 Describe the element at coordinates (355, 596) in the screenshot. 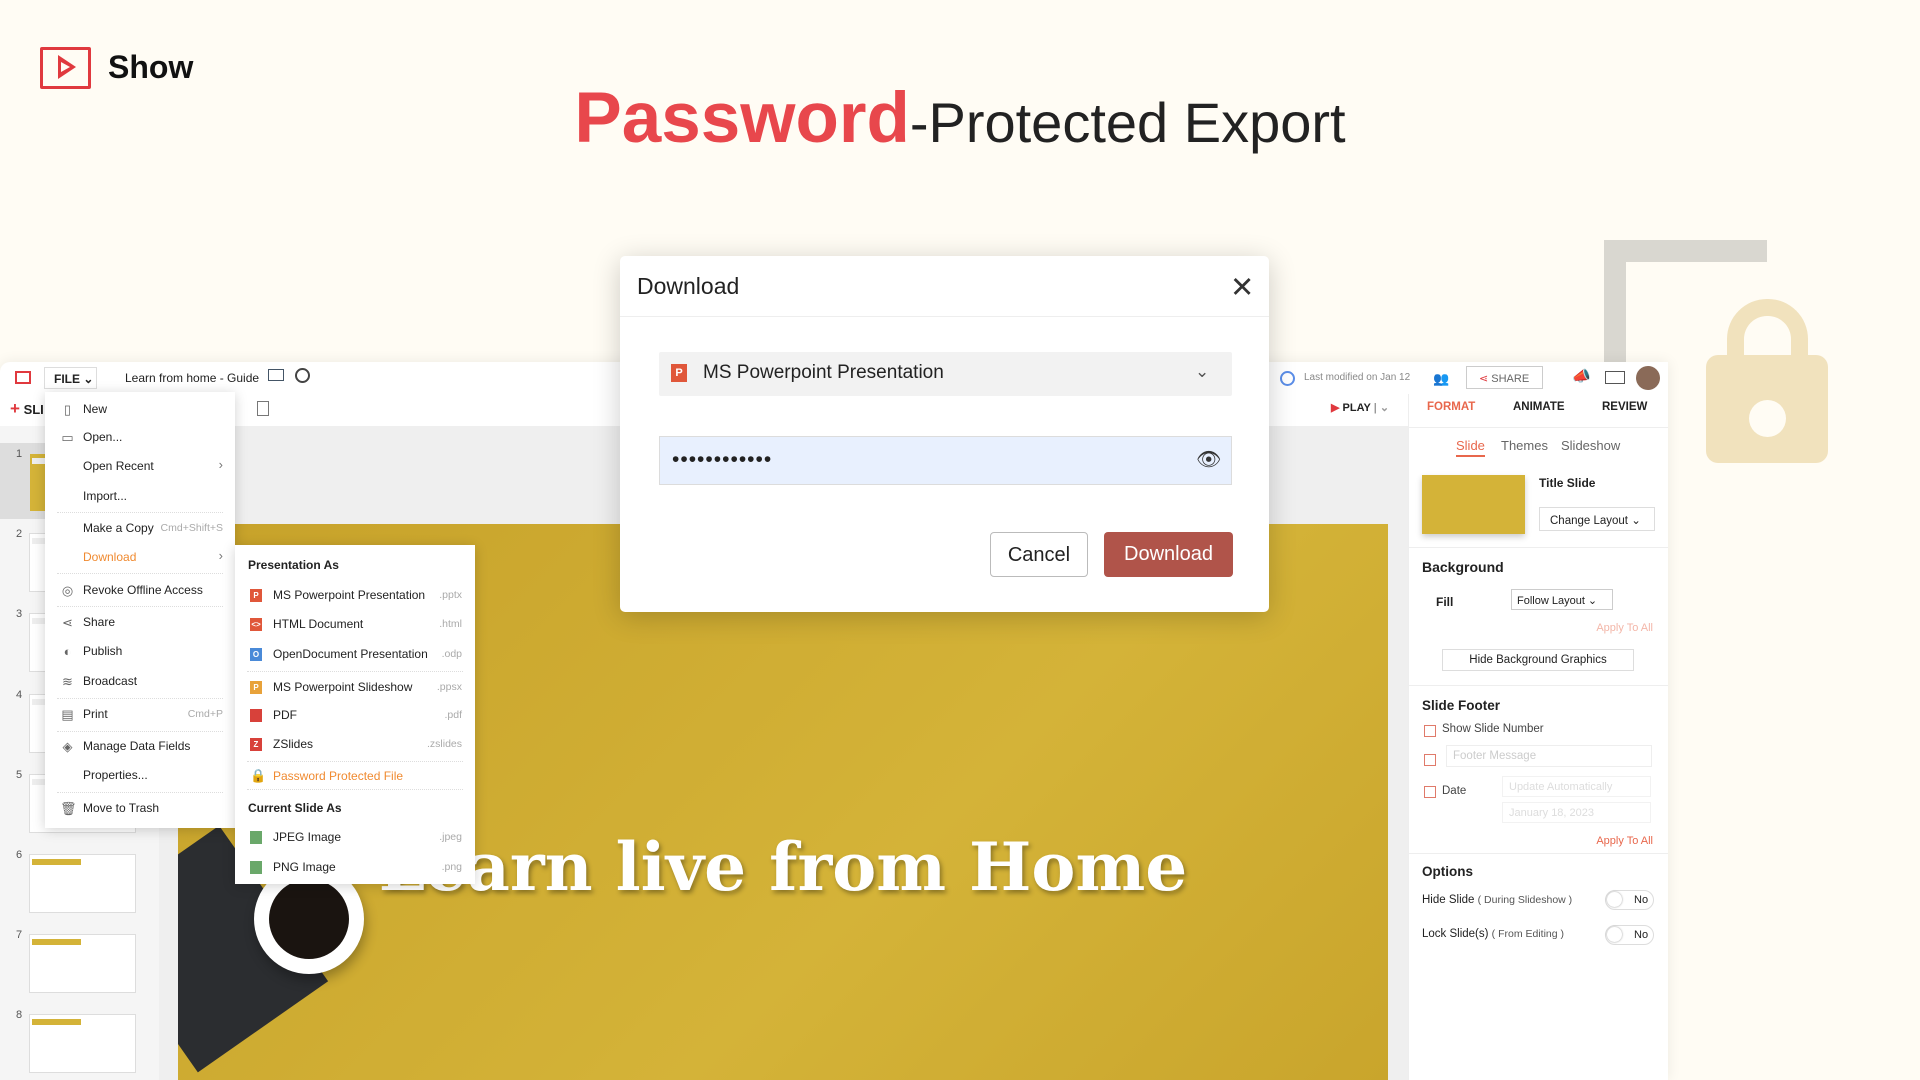

I see `download-format-item: P MS Powerpoint Presentation .pptx` at that location.